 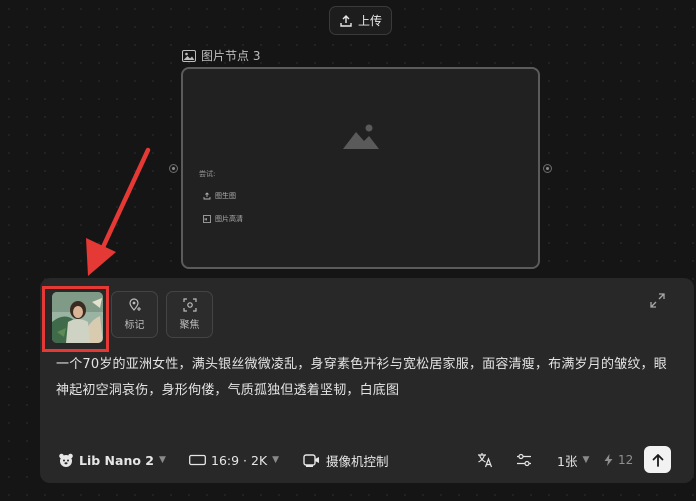 What do you see at coordinates (66, 460) in the screenshot?
I see `model-logo-icon` at bounding box center [66, 460].